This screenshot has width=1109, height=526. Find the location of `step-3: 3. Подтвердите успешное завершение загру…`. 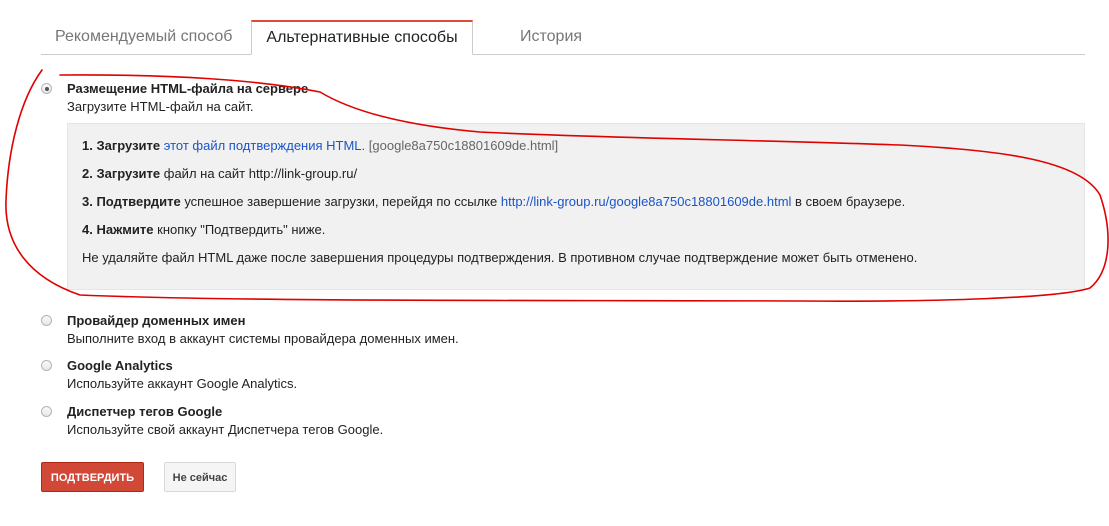

step-3: 3. Подтвердите успешное завершение загру… is located at coordinates (494, 201).